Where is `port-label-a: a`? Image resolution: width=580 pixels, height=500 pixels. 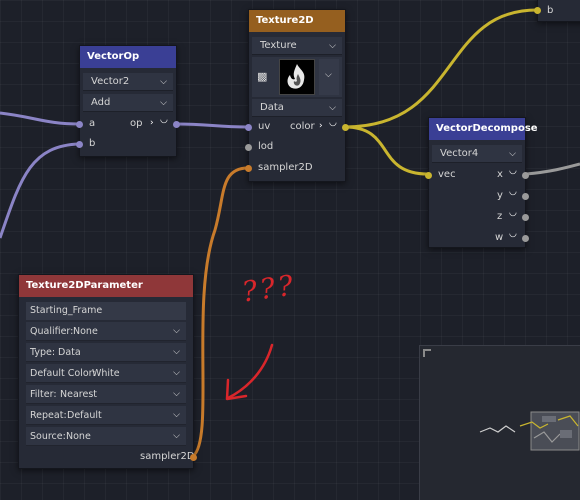
port-label-a: a is located at coordinates (92, 123).